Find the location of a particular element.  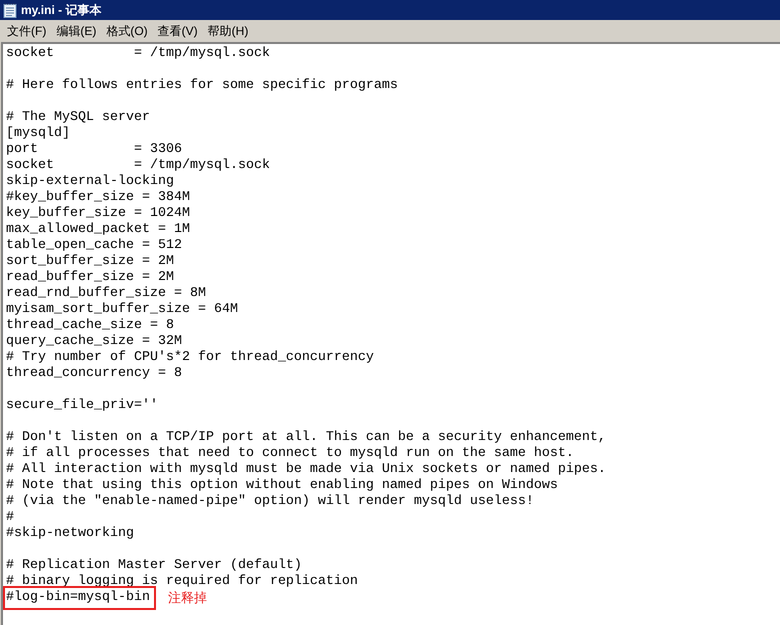

menu-item: 编辑(E) is located at coordinates (76, 31).